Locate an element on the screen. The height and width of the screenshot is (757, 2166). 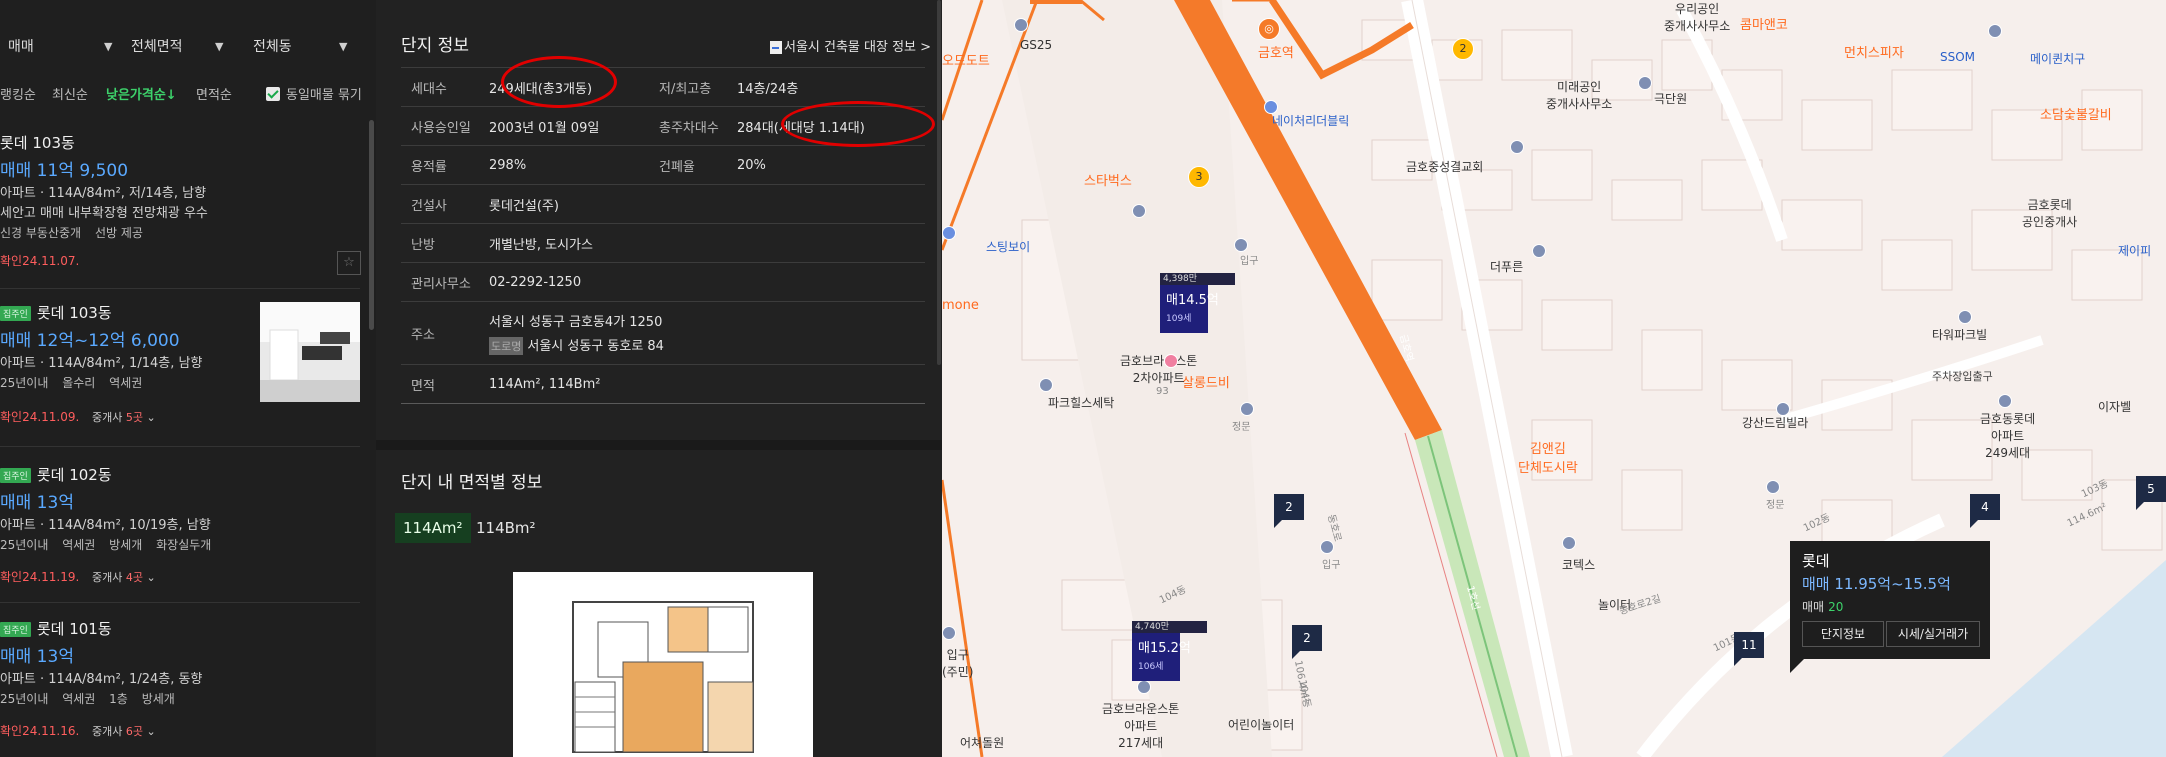
map-label-naeil: 네이처리더블릭 is located at coordinates (1310, 120).